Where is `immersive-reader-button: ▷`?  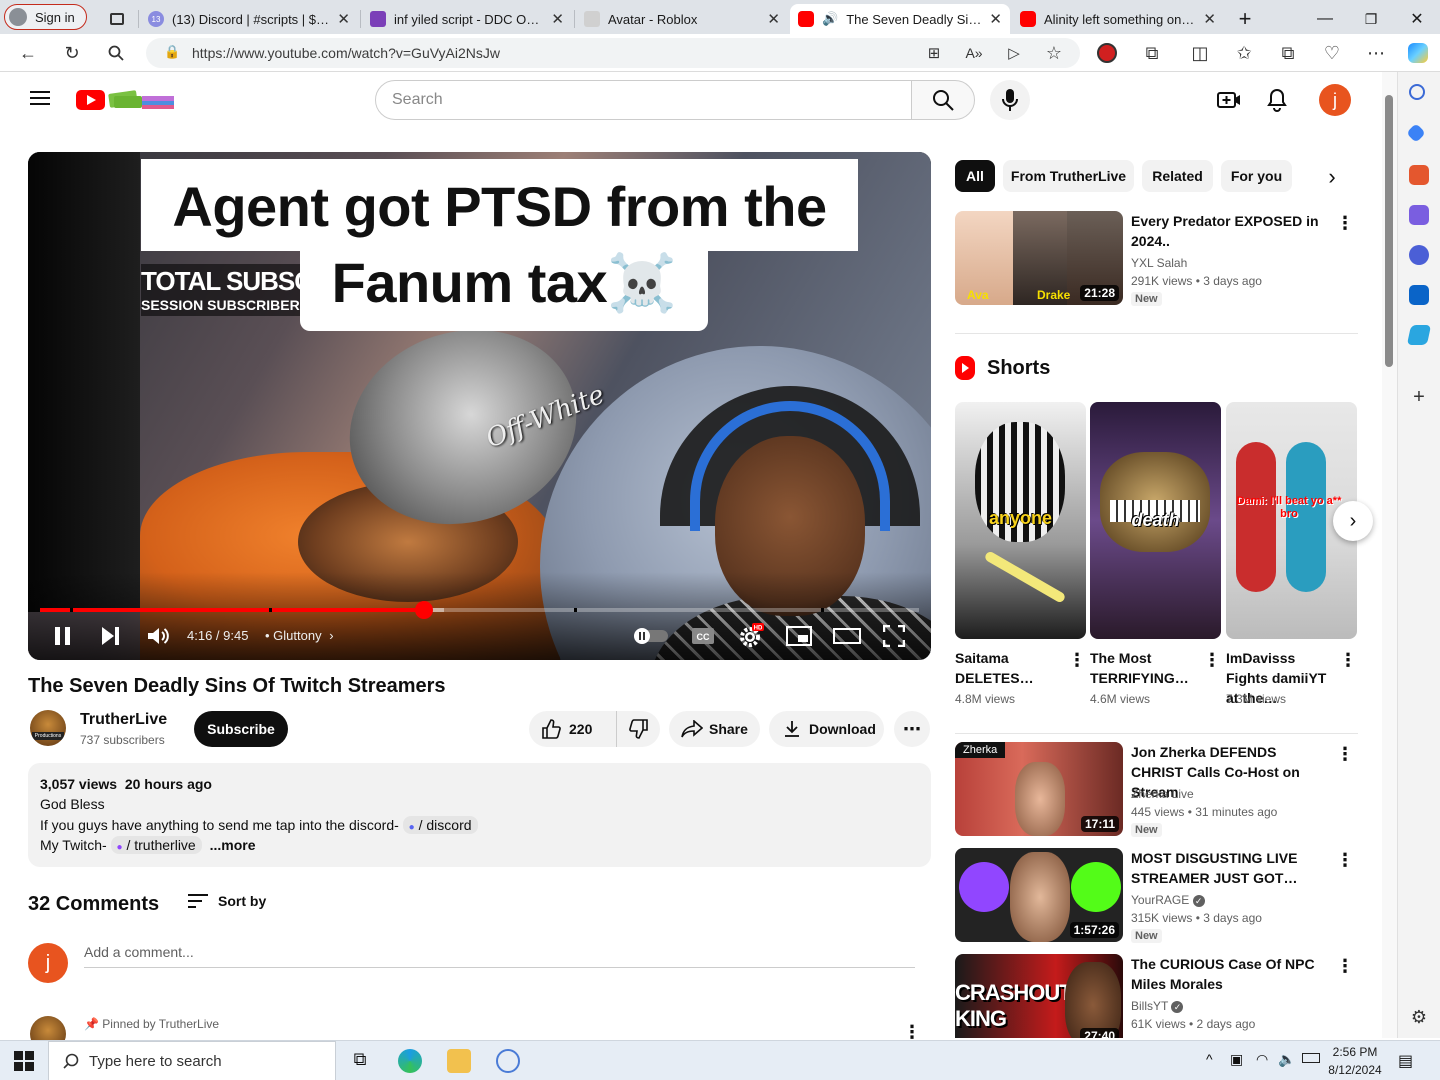 immersive-reader-button: ▷ is located at coordinates (1014, 53).